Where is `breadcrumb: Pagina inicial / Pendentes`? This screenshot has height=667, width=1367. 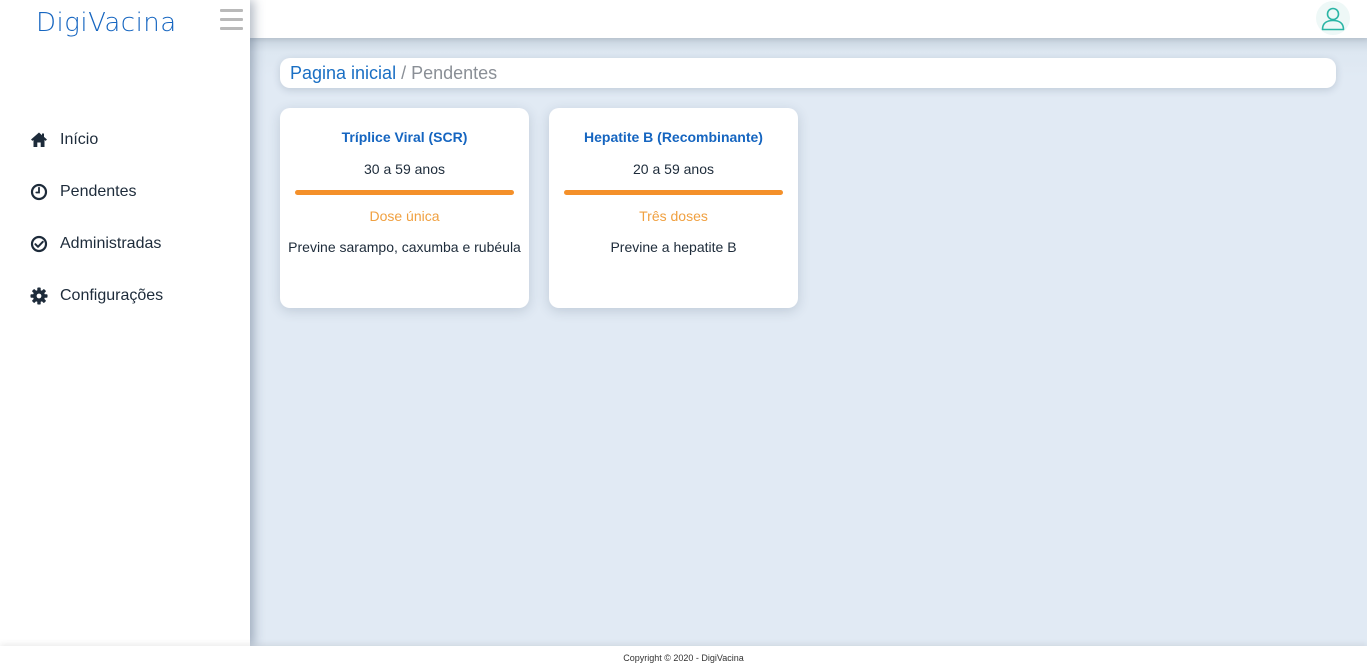 breadcrumb: Pagina inicial / Pendentes is located at coordinates (808, 73).